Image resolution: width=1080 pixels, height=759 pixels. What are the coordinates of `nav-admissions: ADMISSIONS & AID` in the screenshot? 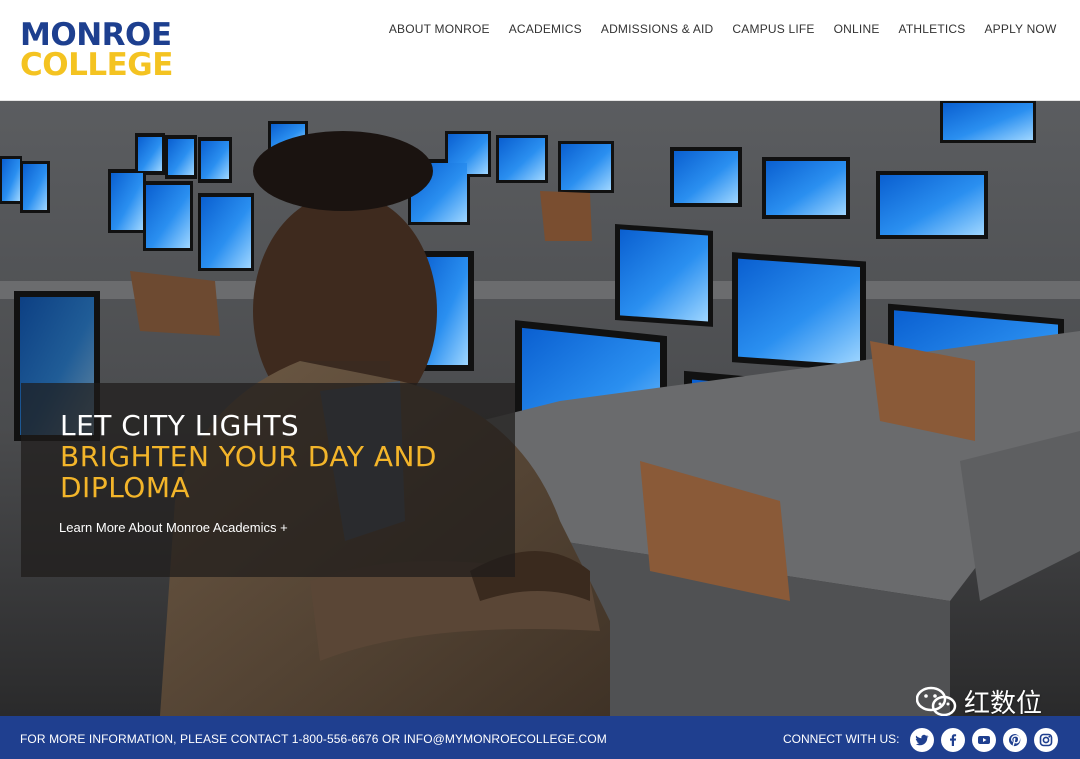 It's located at (657, 29).